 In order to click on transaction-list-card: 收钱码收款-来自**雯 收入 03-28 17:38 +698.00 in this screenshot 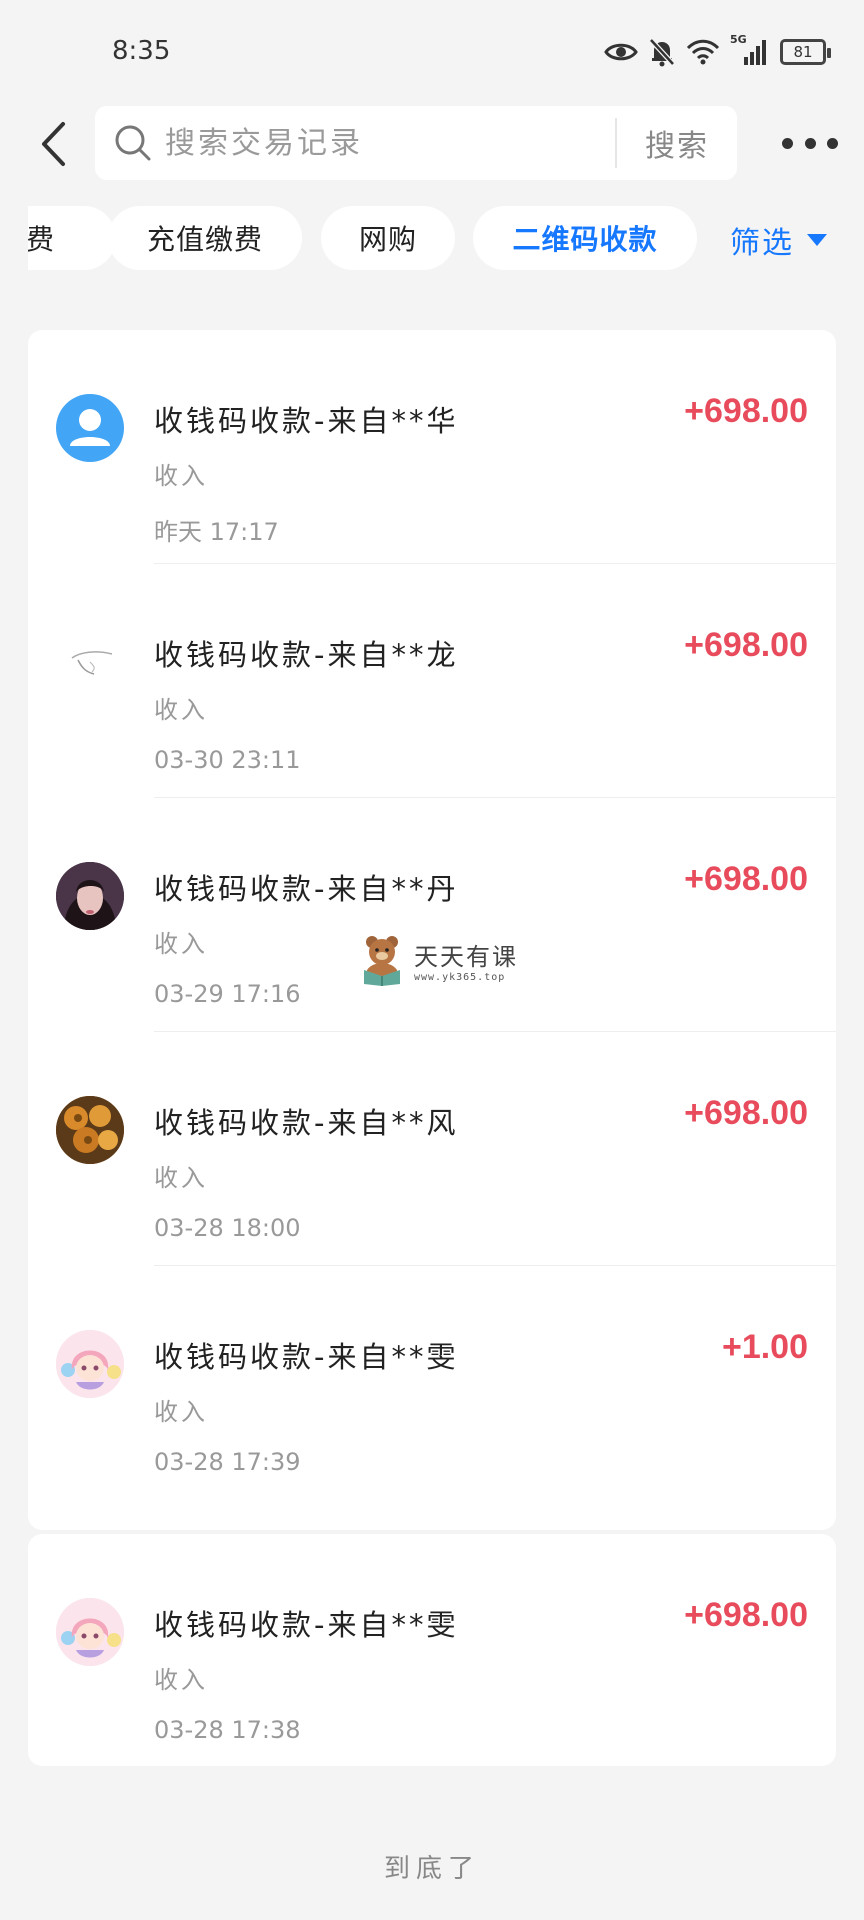, I will do `click(432, 1650)`.